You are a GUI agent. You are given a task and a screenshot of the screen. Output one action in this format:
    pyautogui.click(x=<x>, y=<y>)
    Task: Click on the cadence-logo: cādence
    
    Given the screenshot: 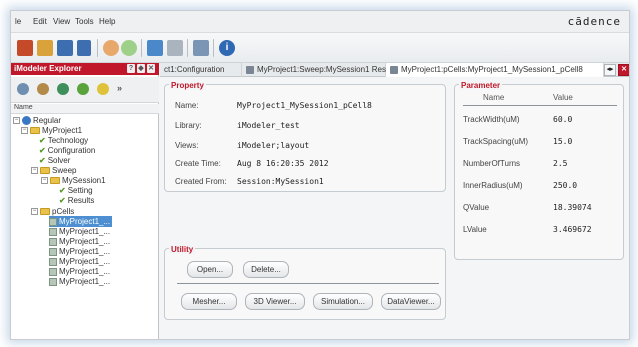 What is the action you would take?
    pyautogui.click(x=594, y=21)
    